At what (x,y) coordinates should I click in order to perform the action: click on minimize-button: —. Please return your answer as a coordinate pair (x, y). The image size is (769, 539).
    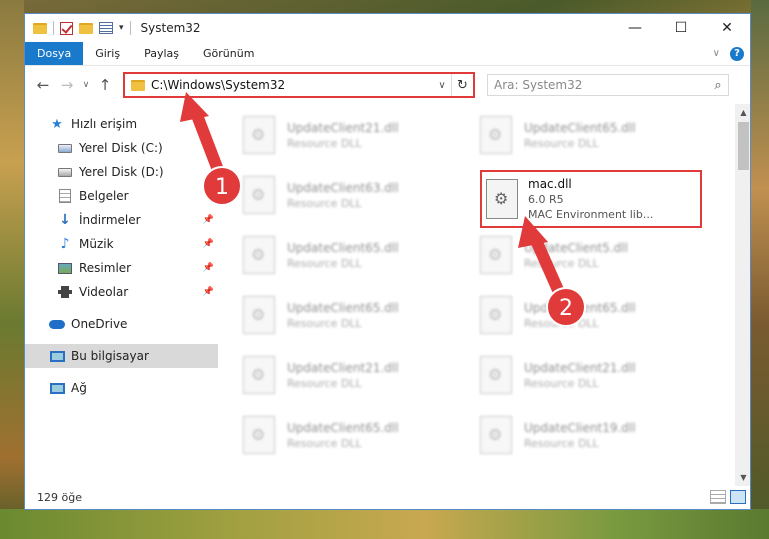
    Looking at the image, I should click on (635, 28).